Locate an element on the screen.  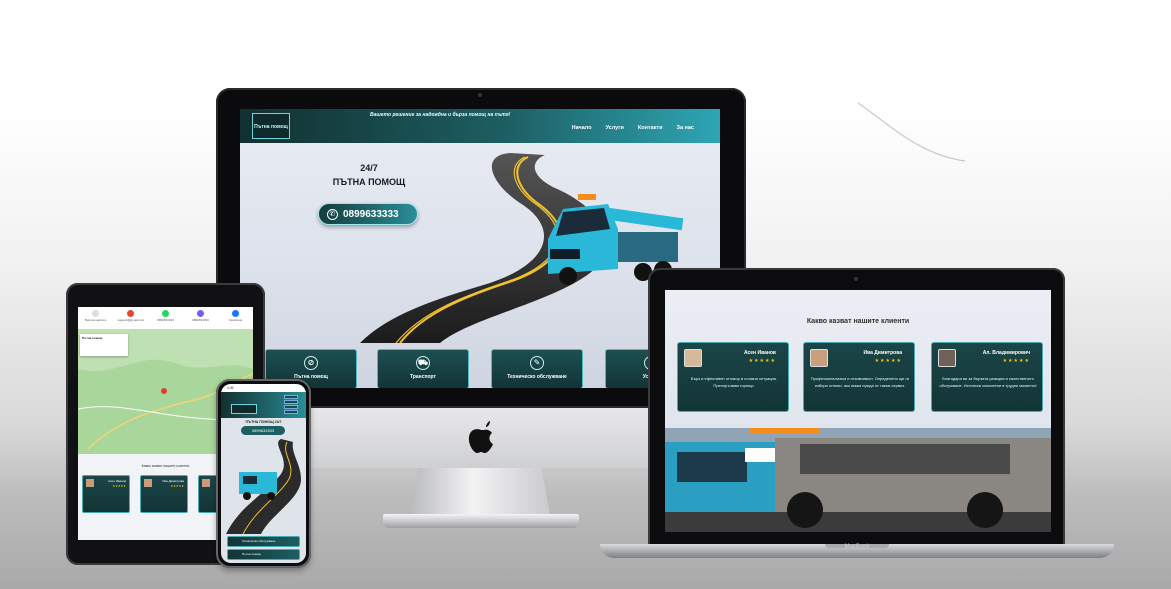
reviews-title: Какво казват нашите клиенти is located at coordinates (858, 321).